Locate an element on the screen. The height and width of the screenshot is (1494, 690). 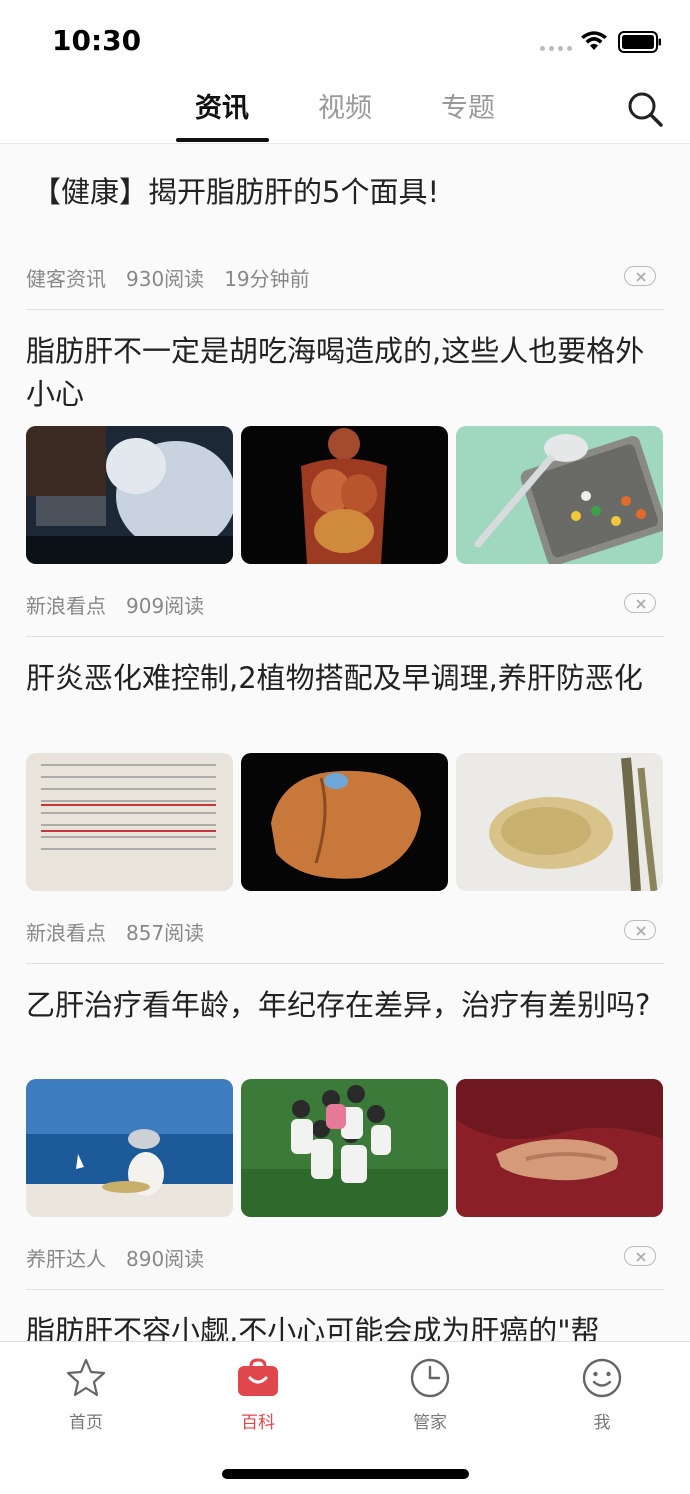
thumbnail-seeds is located at coordinates (559, 822).